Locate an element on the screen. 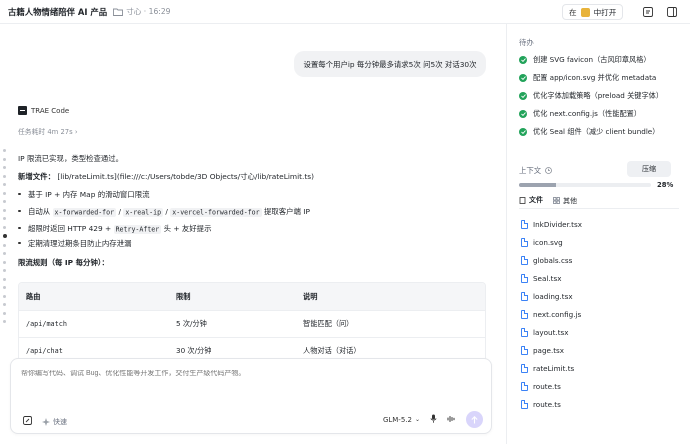 This screenshot has width=690, height=444. file-item: next.config.js is located at coordinates (551, 314).